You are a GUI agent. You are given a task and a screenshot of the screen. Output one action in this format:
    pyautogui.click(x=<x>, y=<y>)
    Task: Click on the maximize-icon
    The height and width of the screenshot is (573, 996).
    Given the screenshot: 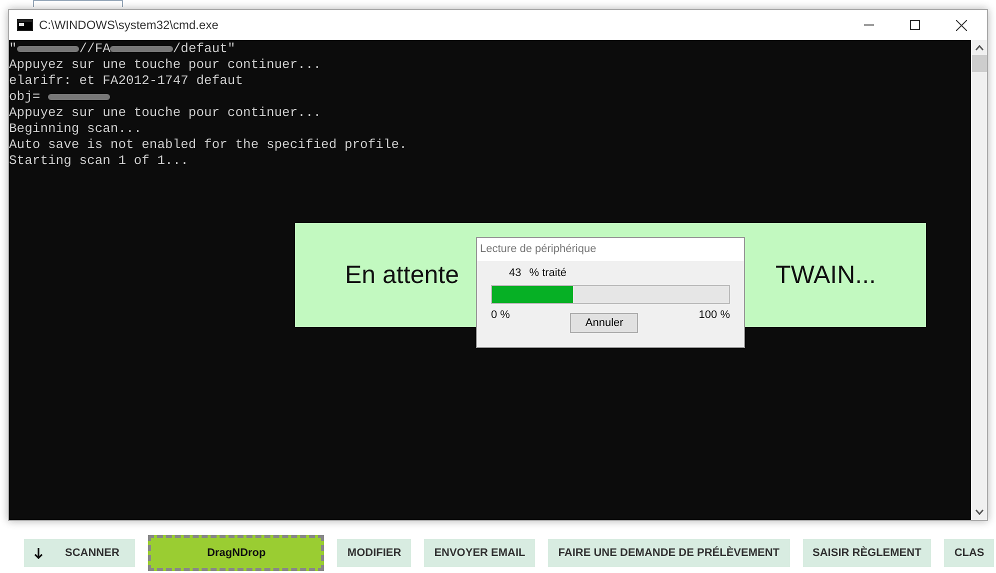 What is the action you would take?
    pyautogui.click(x=915, y=25)
    